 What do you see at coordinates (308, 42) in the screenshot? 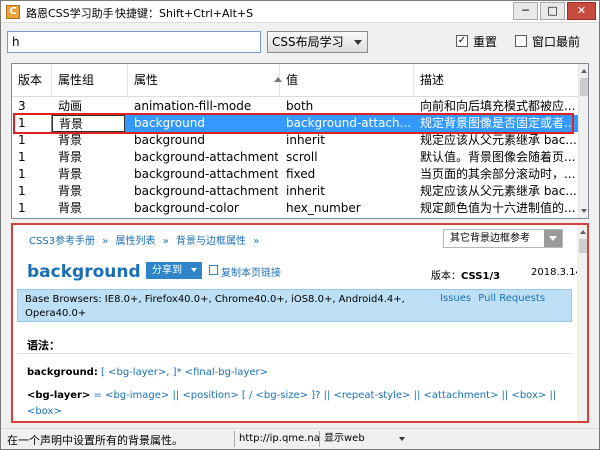
I see `mode-select-value: CSS布局学习` at bounding box center [308, 42].